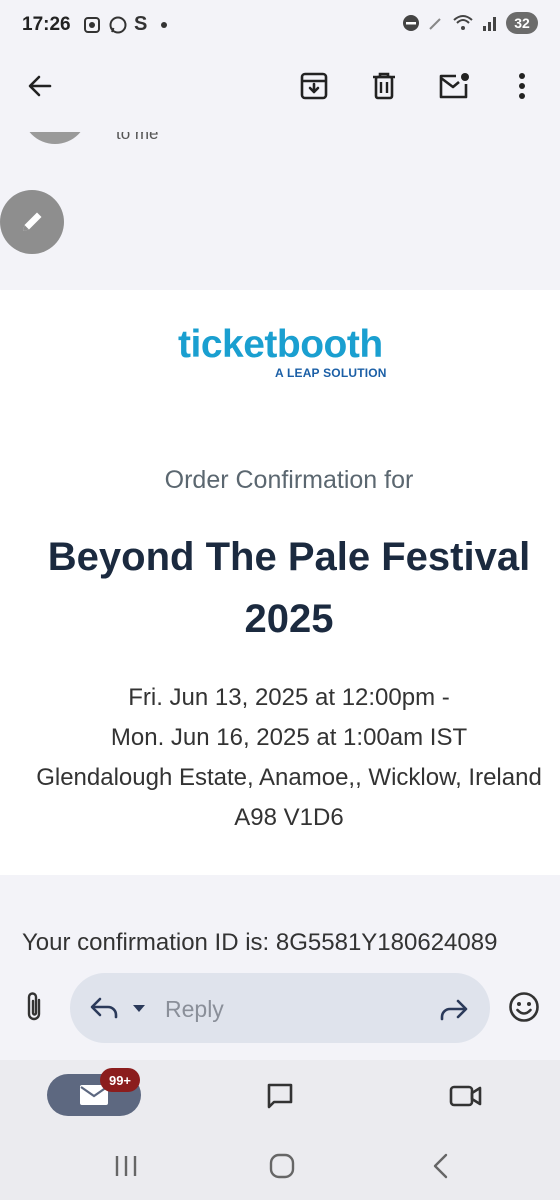 The image size is (560, 1200). I want to click on mark-unread-icon, so click(454, 86).